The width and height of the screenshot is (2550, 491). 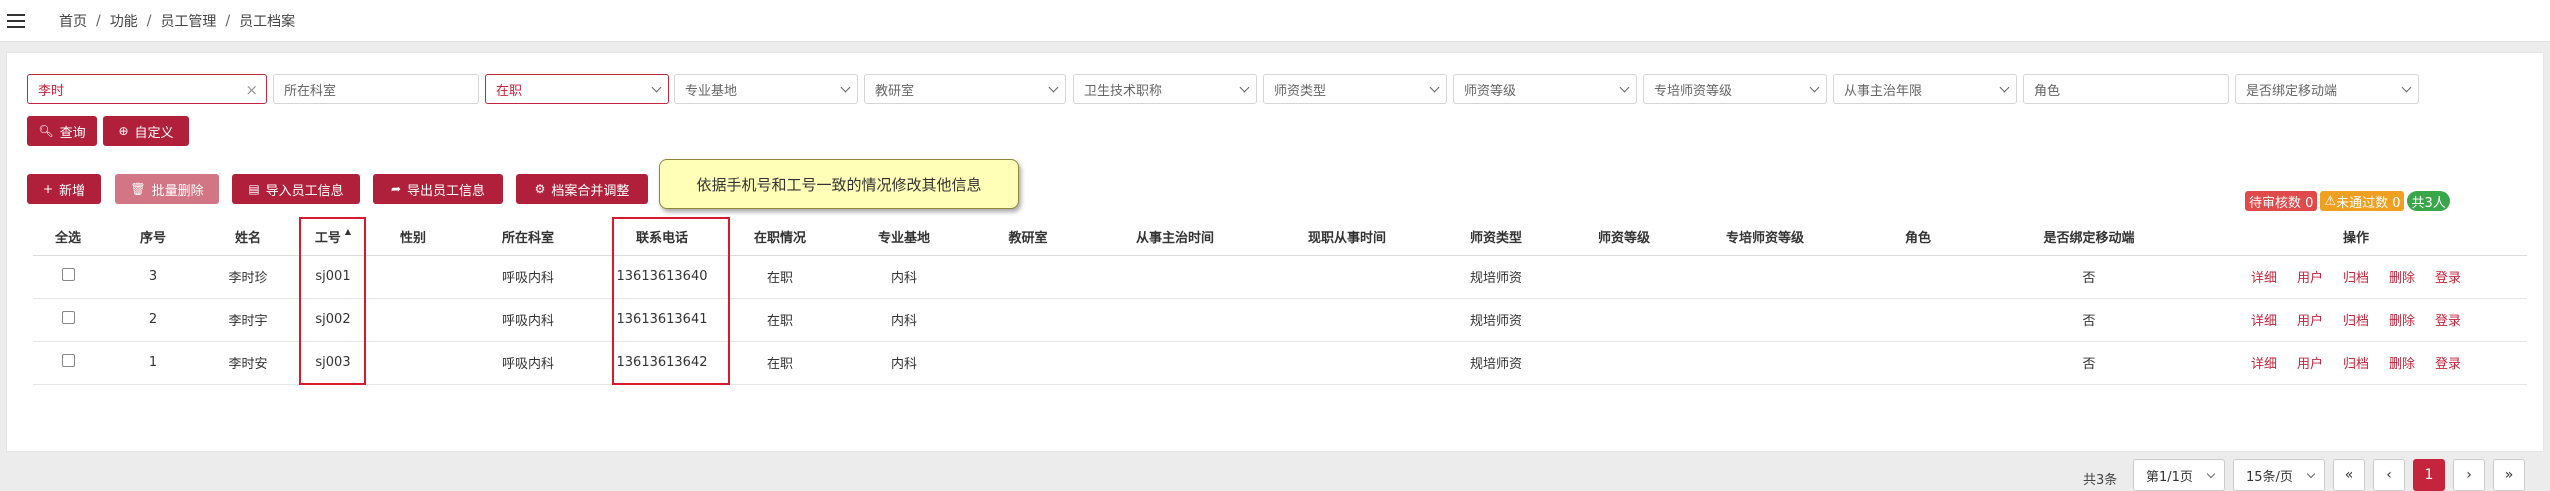 I want to click on add-label: 新增, so click(x=72, y=191).